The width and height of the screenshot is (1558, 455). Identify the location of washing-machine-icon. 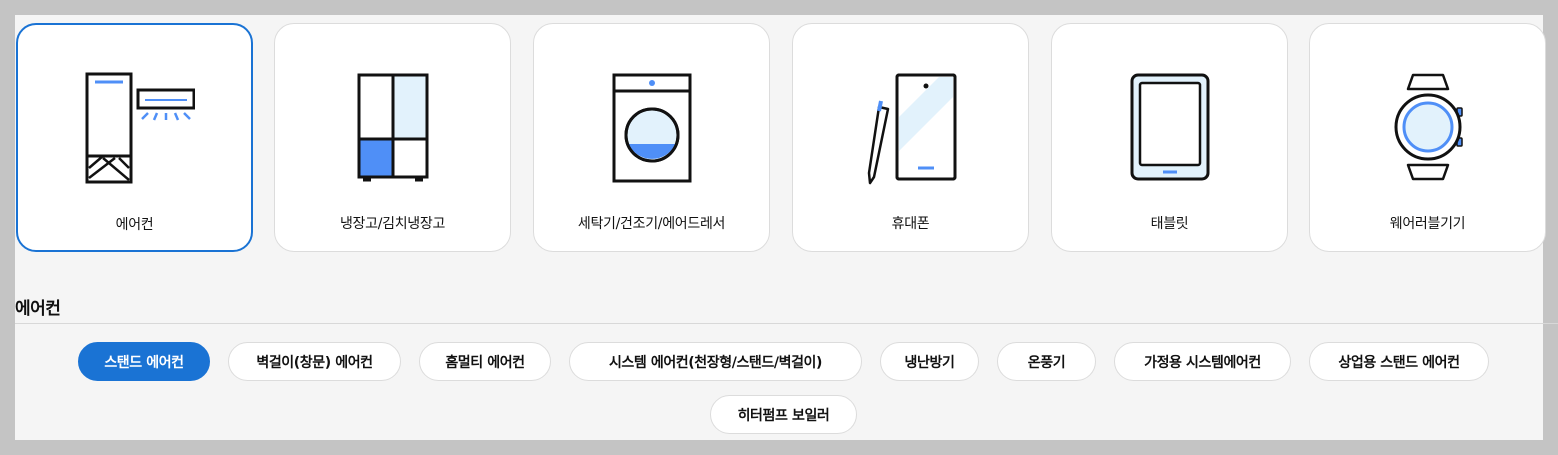
(651, 128).